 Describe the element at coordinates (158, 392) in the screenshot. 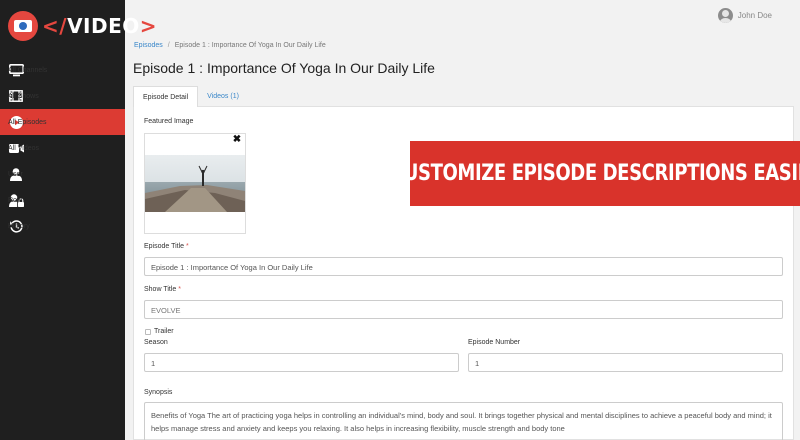

I see `synopsis-label: Synopsis` at that location.